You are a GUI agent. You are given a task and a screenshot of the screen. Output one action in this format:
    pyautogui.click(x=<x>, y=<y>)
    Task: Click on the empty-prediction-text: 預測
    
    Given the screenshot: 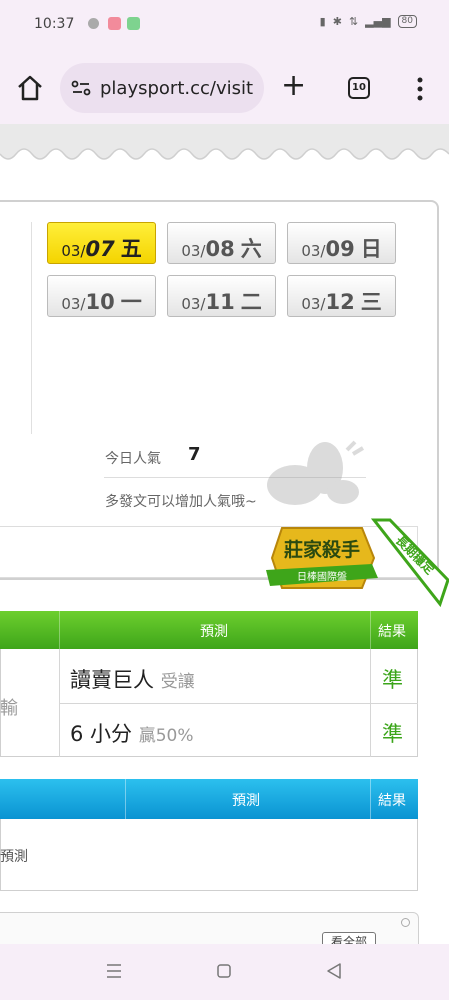 What is the action you would take?
    pyautogui.click(x=14, y=857)
    